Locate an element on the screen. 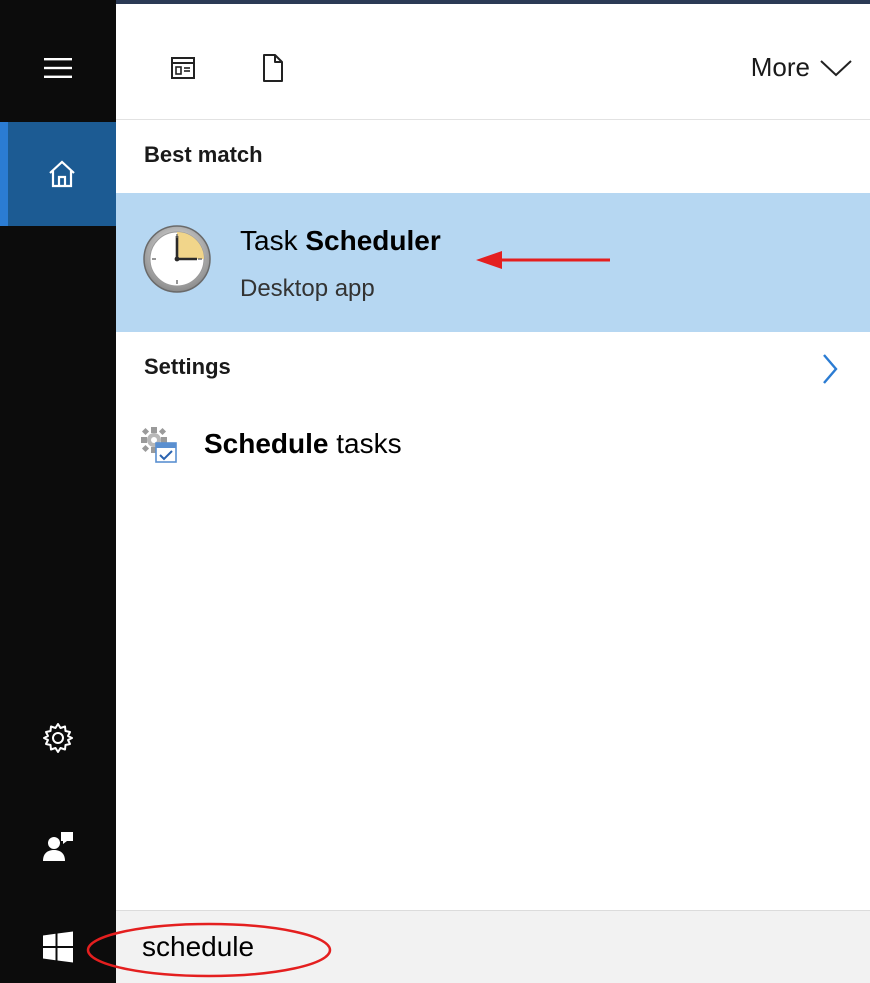  best-match-title: Task Scheduler is located at coordinates (340, 241).